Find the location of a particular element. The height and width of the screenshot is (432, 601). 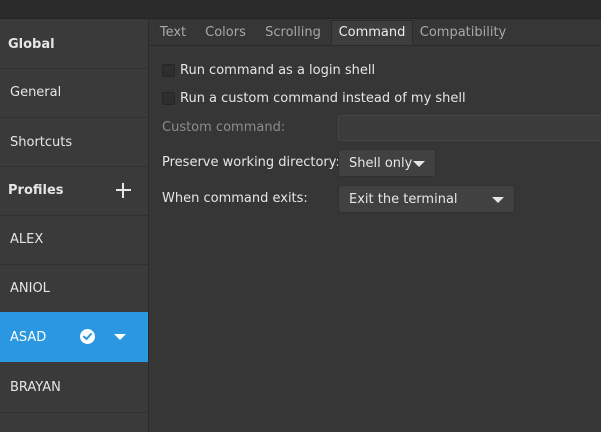

login-shell-label: Run command as a login shell is located at coordinates (278, 70).